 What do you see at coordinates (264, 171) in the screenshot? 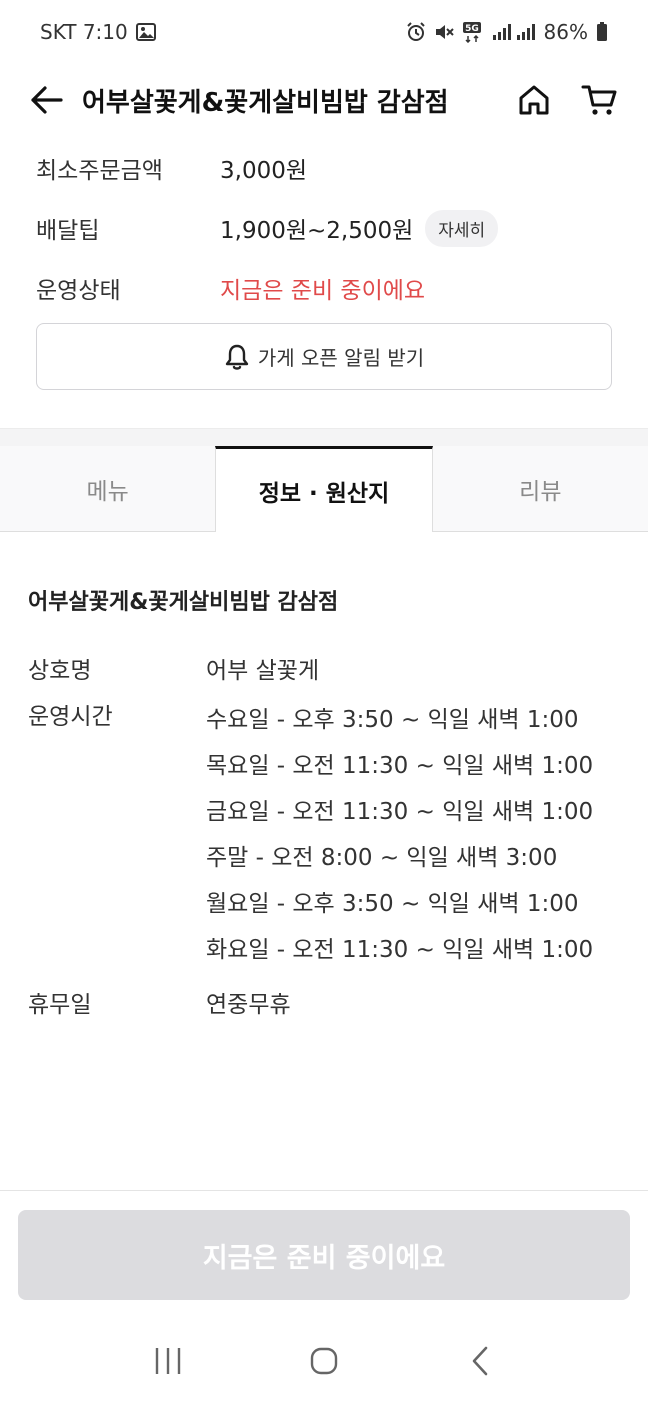
I see `min-order-value: 3,000원` at bounding box center [264, 171].